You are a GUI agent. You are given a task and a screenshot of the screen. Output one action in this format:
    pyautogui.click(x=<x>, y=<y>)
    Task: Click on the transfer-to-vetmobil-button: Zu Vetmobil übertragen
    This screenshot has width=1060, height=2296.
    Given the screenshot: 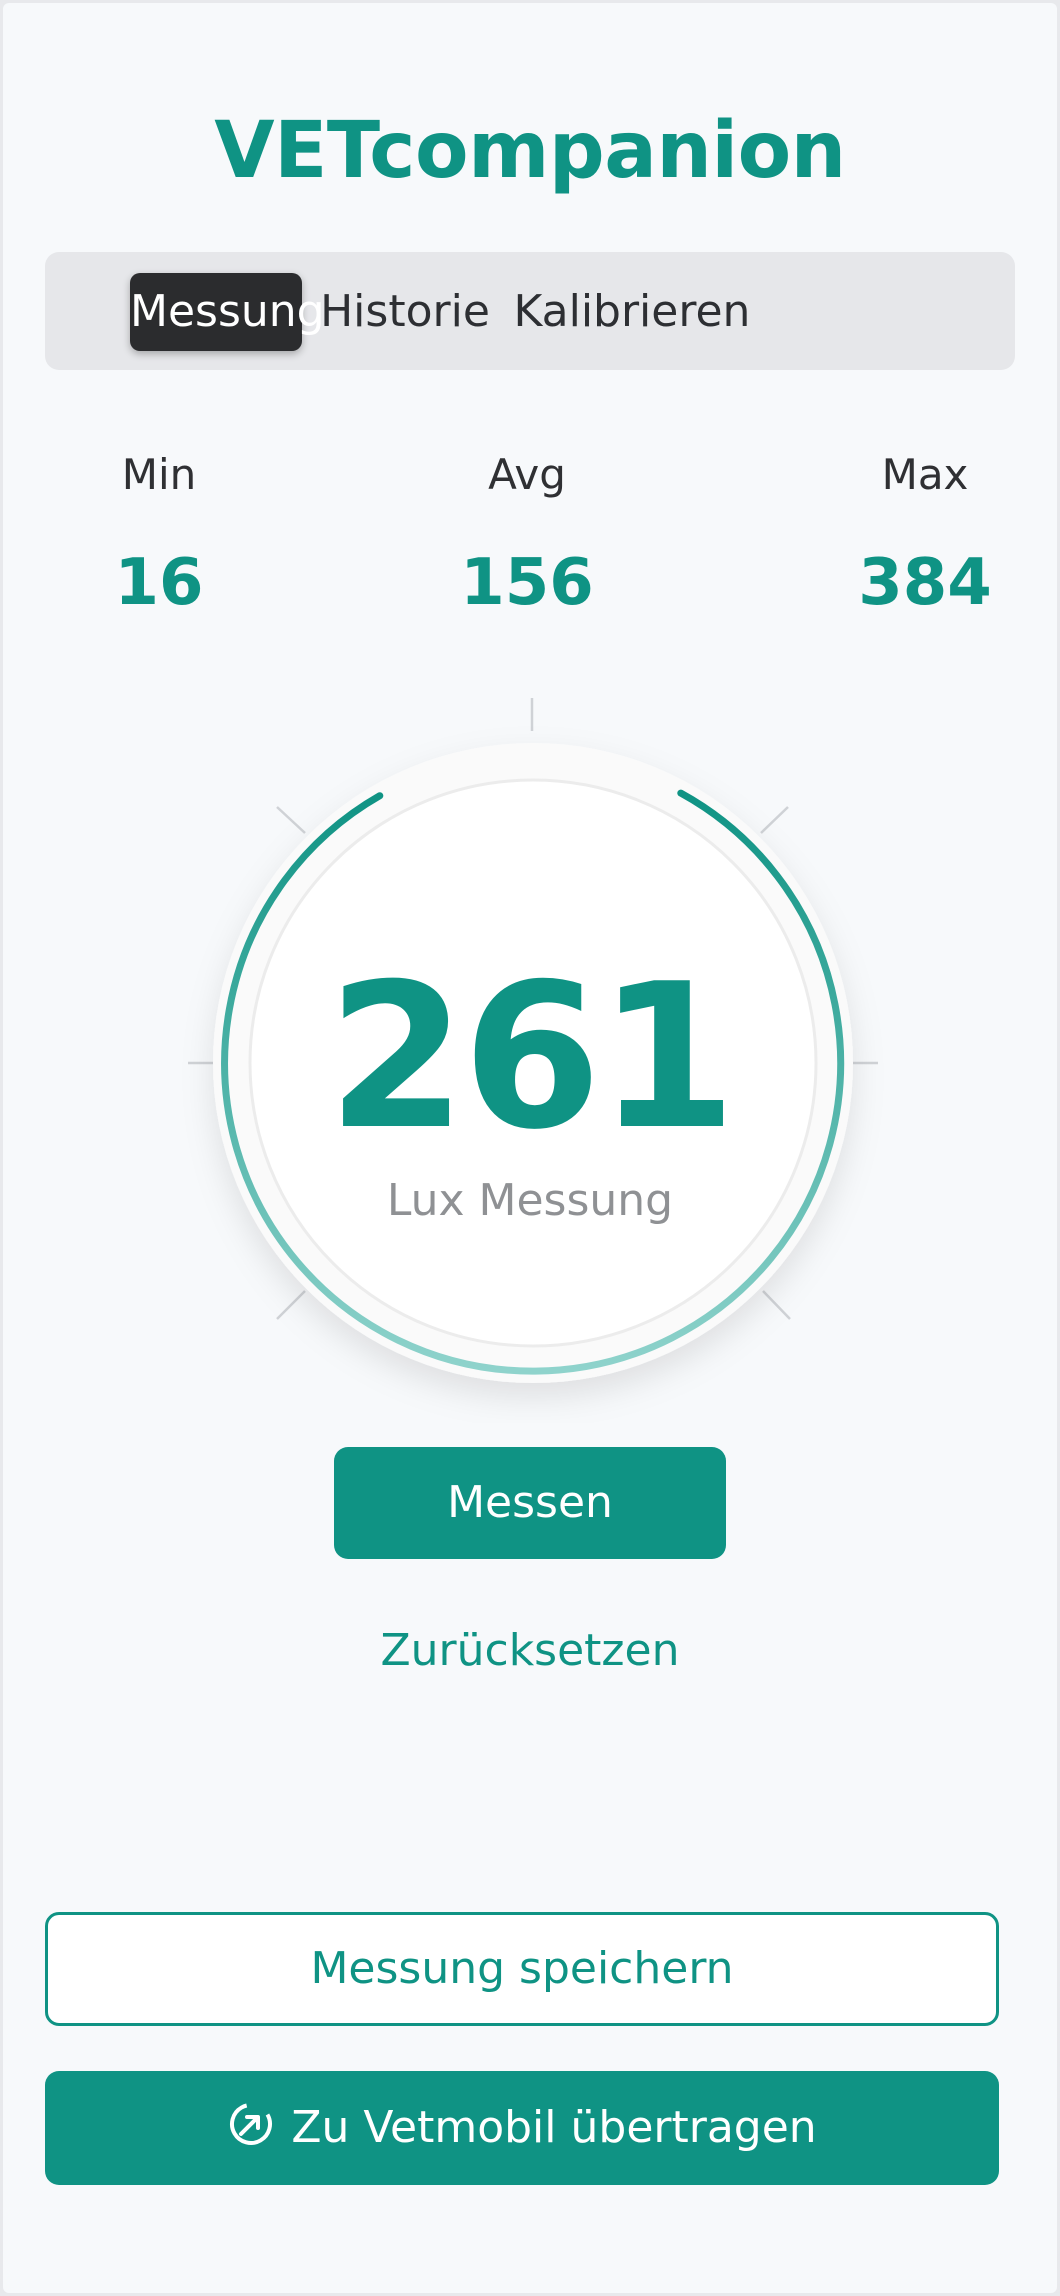 What is the action you would take?
    pyautogui.click(x=522, y=2128)
    